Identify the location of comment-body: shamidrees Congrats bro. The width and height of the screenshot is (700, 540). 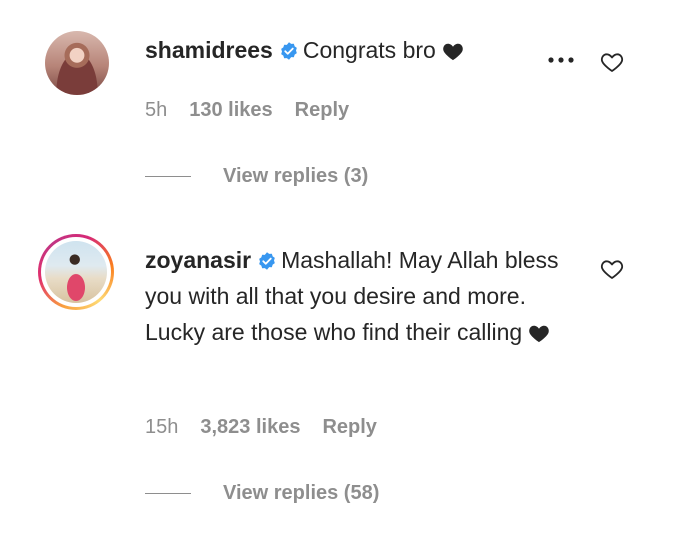
(355, 50).